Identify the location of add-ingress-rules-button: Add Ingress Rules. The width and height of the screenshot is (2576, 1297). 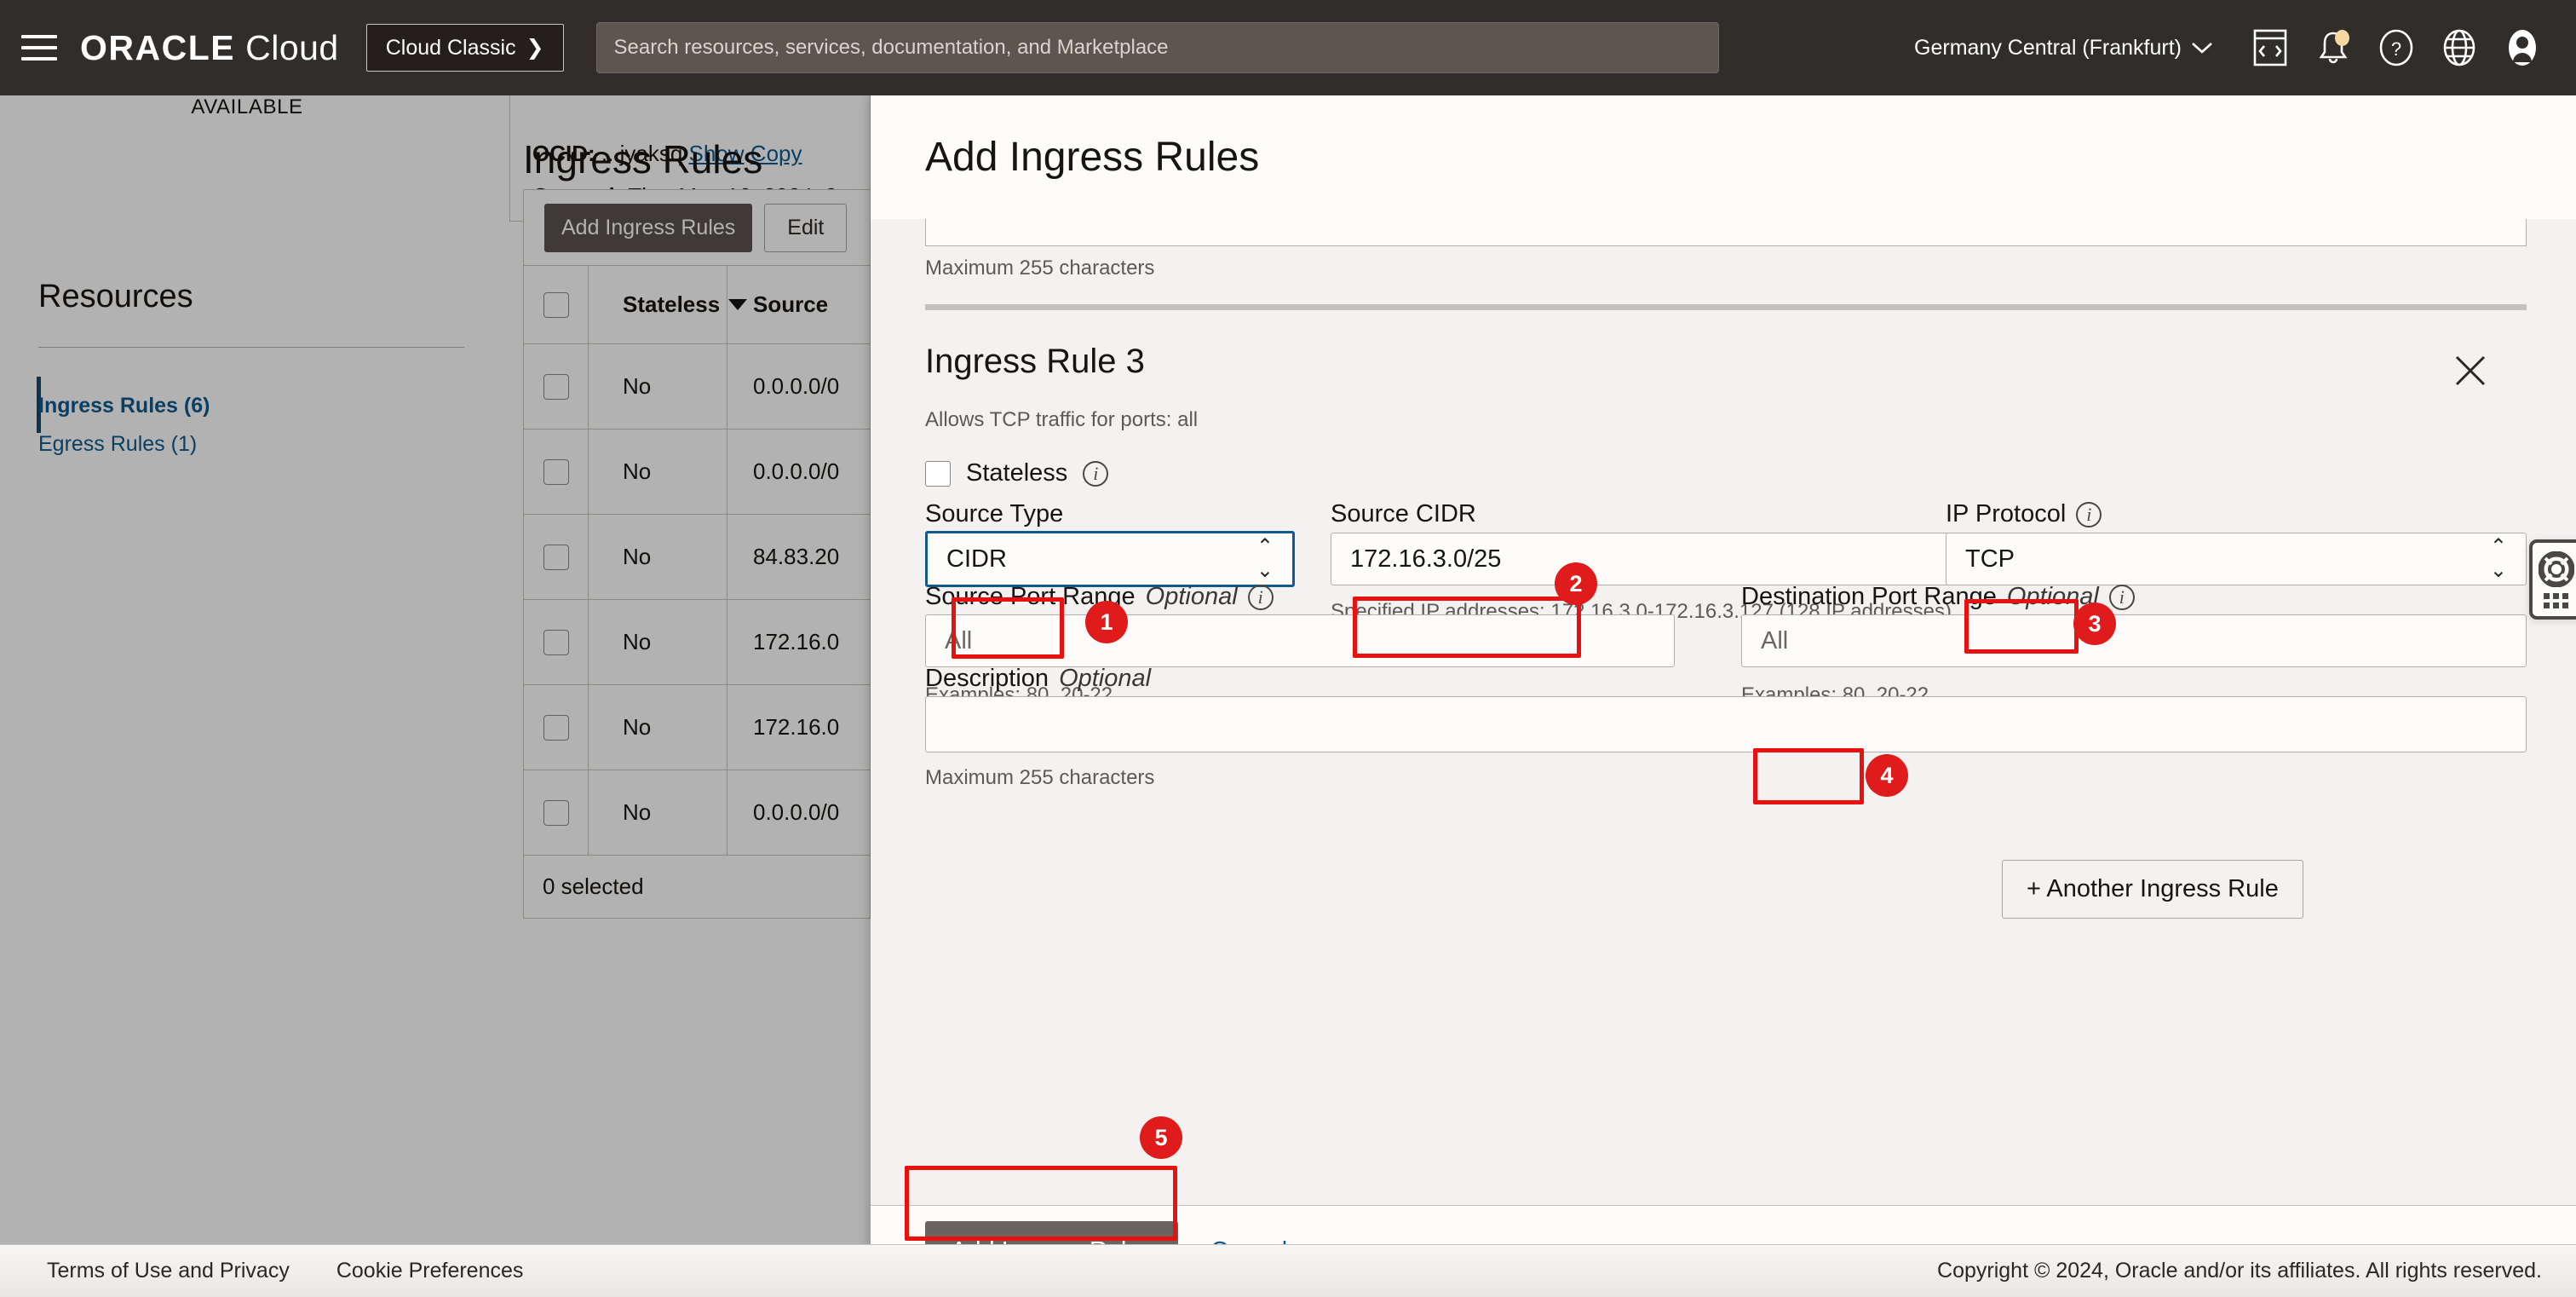
(649, 227).